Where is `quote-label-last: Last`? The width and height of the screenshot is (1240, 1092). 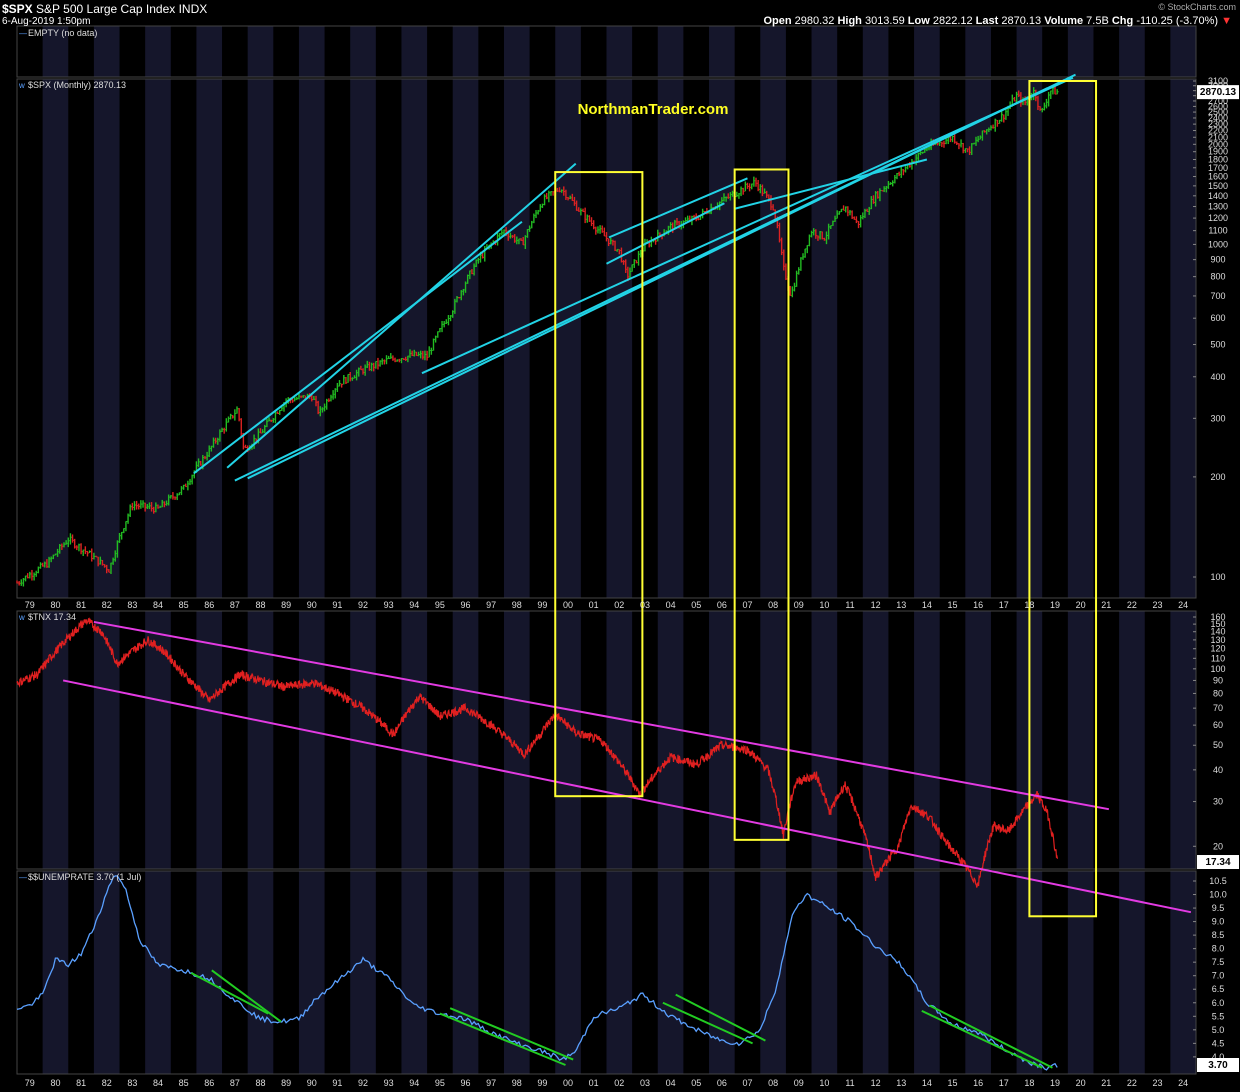
quote-label-last: Last is located at coordinates (988, 21).